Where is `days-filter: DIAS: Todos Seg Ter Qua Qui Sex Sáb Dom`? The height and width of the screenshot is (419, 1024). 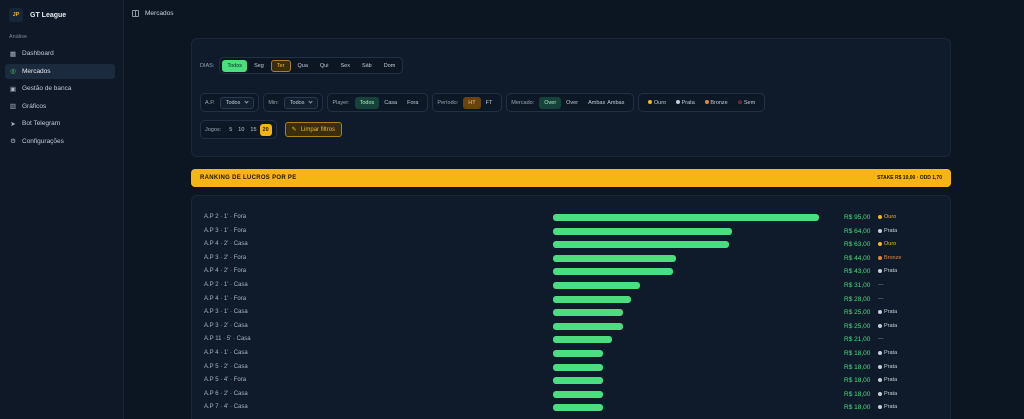 days-filter: DIAS: Todos Seg Ter Qua Qui Sex Sáb Dom is located at coordinates (302, 65).